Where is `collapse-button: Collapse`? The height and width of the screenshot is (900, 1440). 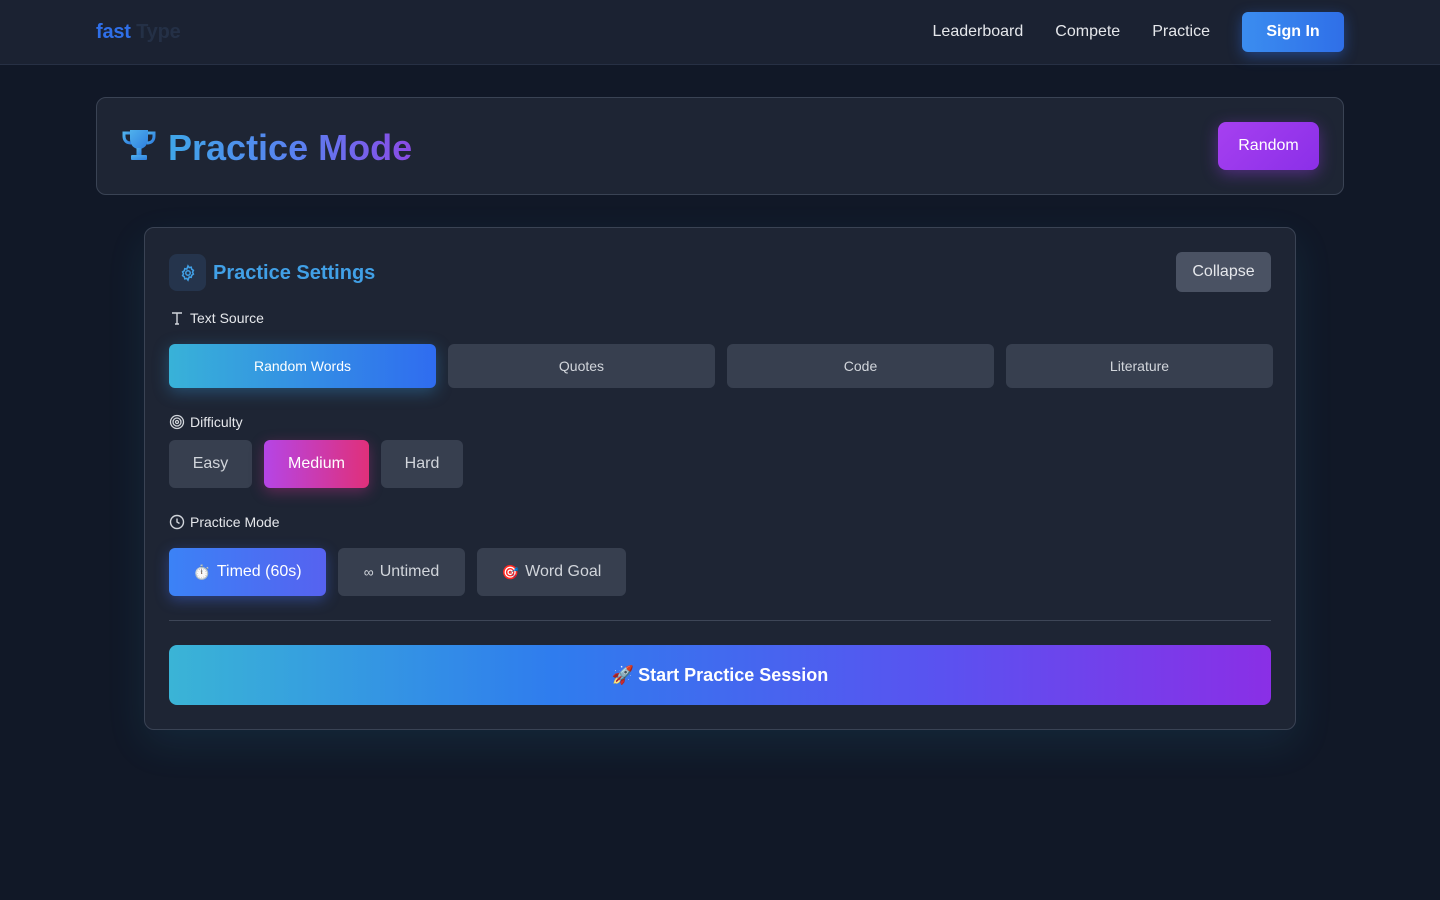
collapse-button: Collapse is located at coordinates (1223, 272).